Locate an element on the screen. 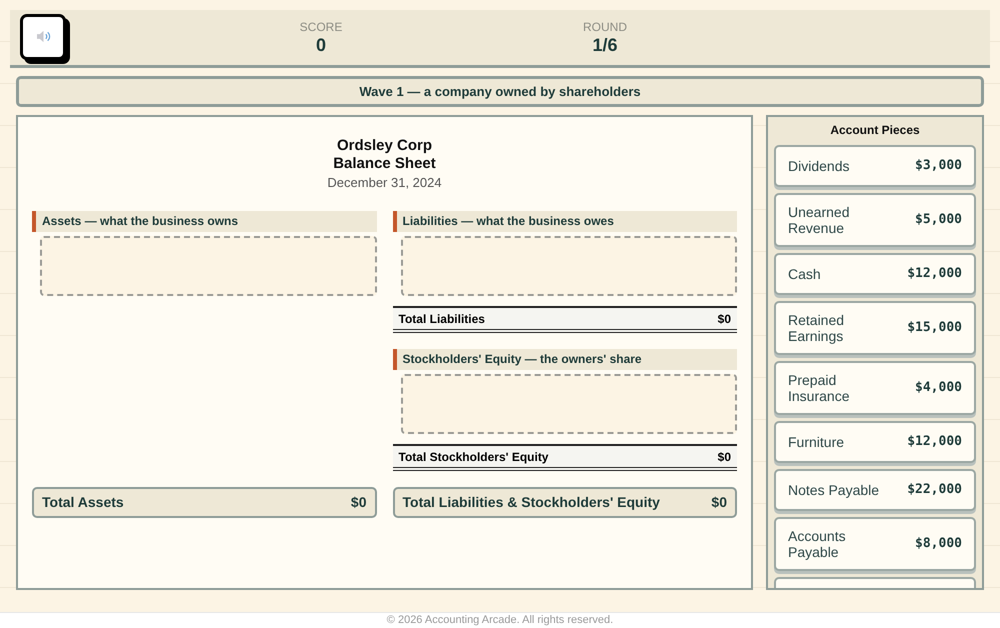 The width and height of the screenshot is (1000, 628). card-amount: $5,000 is located at coordinates (938, 220).